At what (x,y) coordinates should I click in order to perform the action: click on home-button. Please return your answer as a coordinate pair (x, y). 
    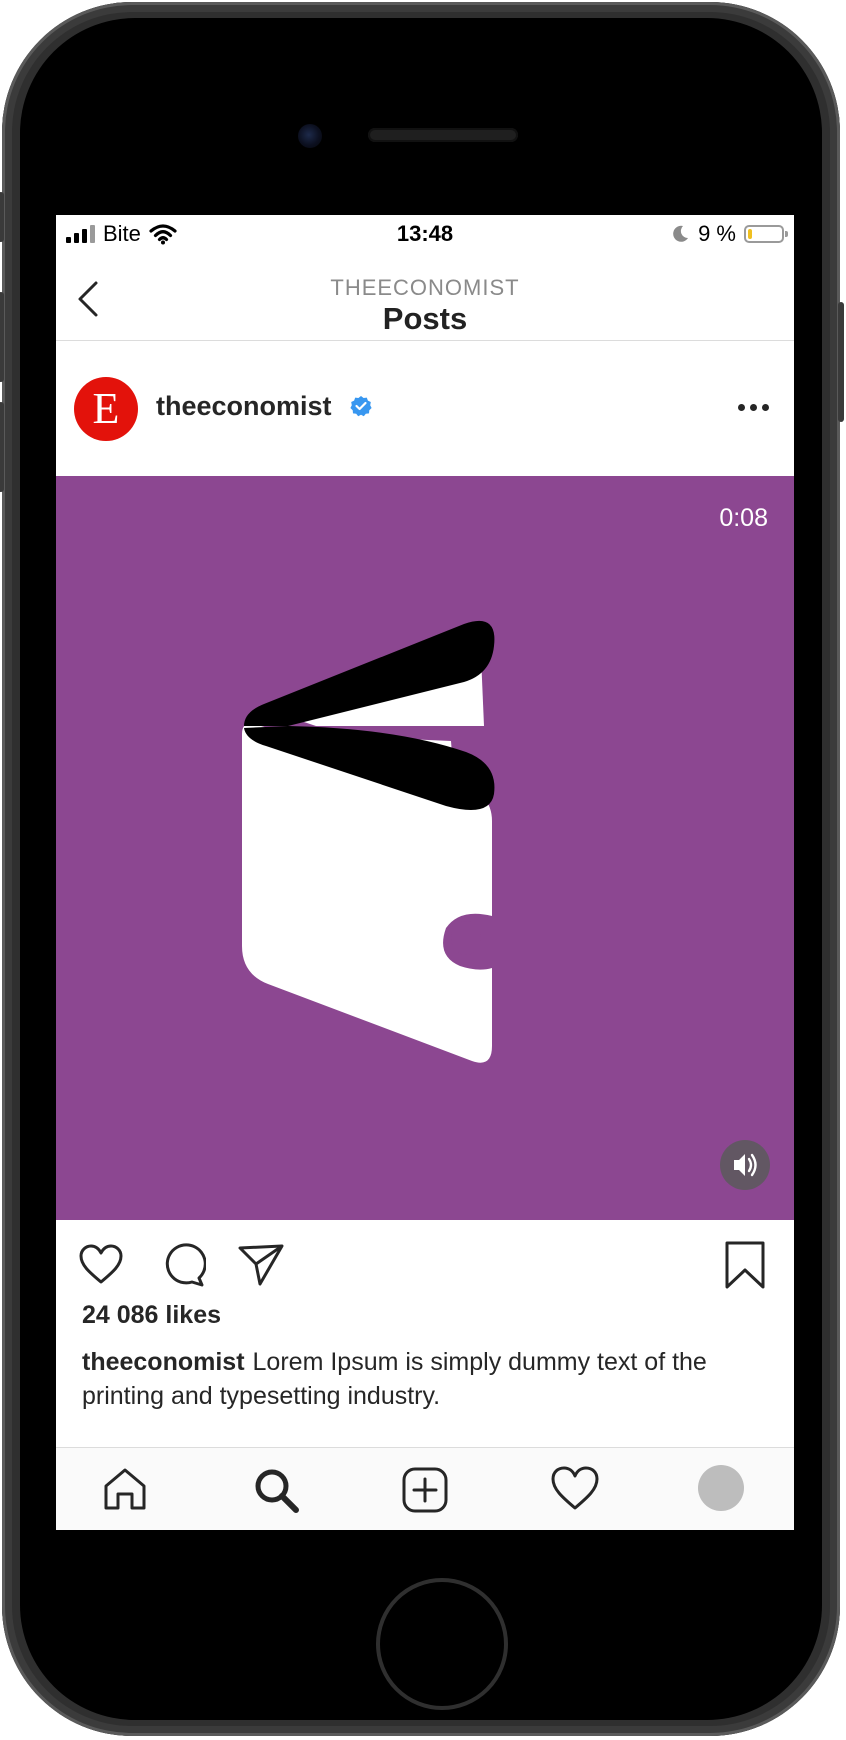
    Looking at the image, I should click on (442, 1644).